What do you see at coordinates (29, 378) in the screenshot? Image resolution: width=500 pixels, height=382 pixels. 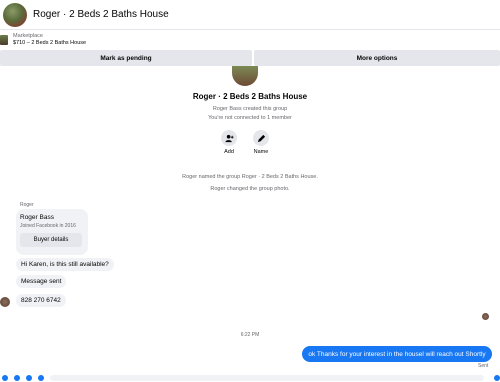 I see `sticker-icon` at bounding box center [29, 378].